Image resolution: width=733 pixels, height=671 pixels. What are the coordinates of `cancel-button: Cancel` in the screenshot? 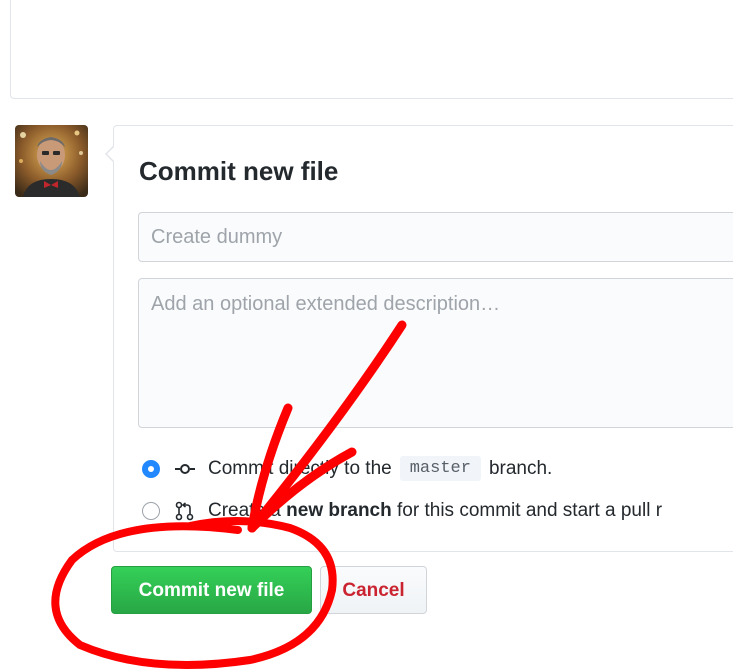 It's located at (373, 590).